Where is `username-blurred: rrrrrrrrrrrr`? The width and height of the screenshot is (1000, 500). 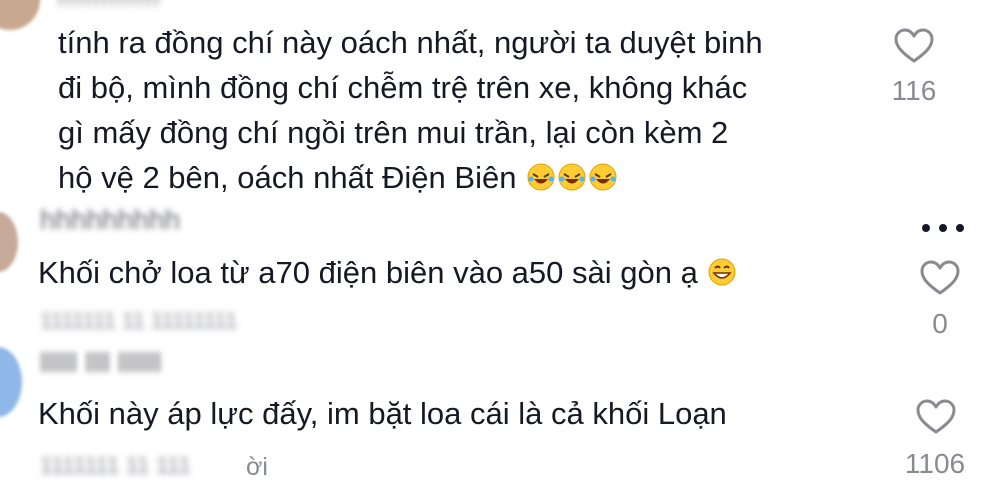 username-blurred: rrrrrrrrrrrr is located at coordinates (110, 6).